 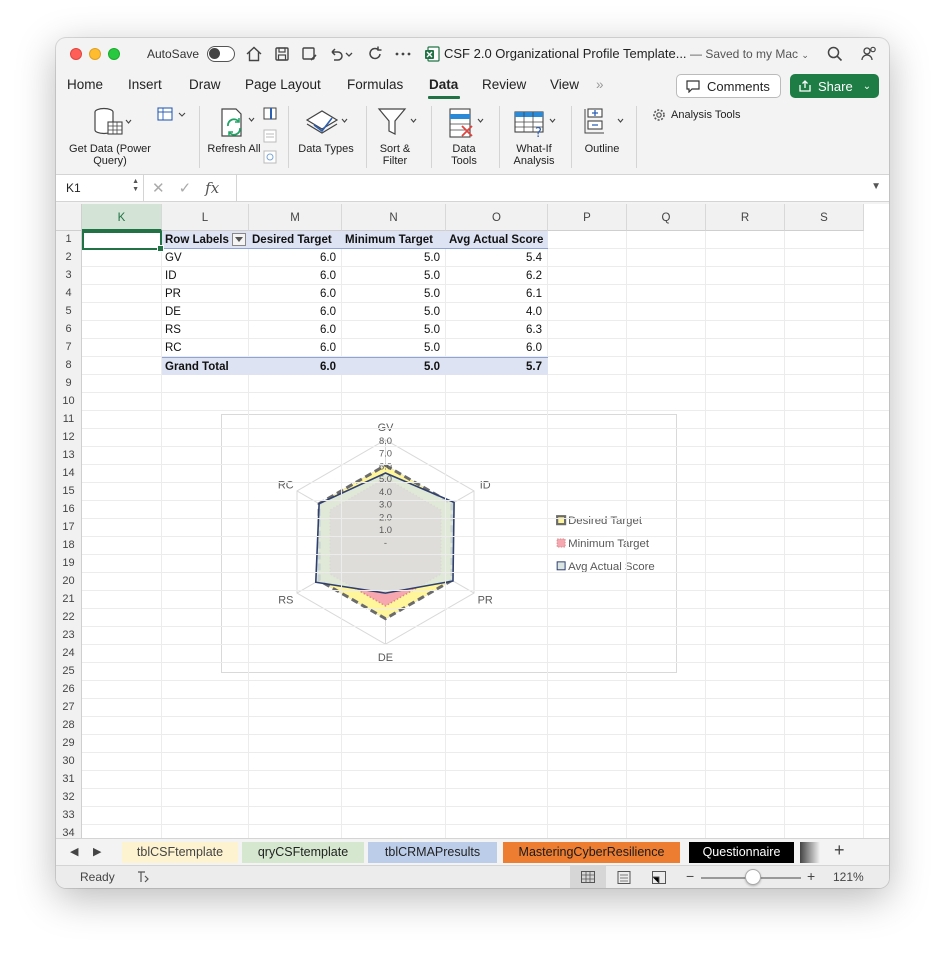 What do you see at coordinates (270, 136) in the screenshot?
I see `queries-connections-icons` at bounding box center [270, 136].